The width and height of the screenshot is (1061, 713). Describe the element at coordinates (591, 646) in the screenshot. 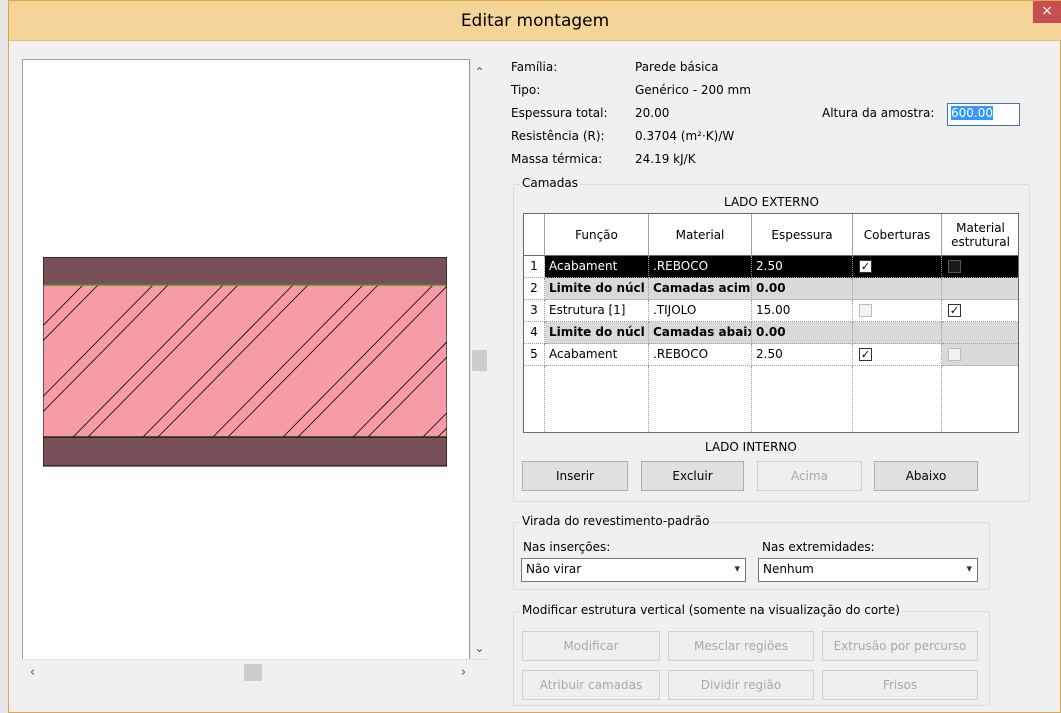

I see `modificar-button: Modificar` at that location.